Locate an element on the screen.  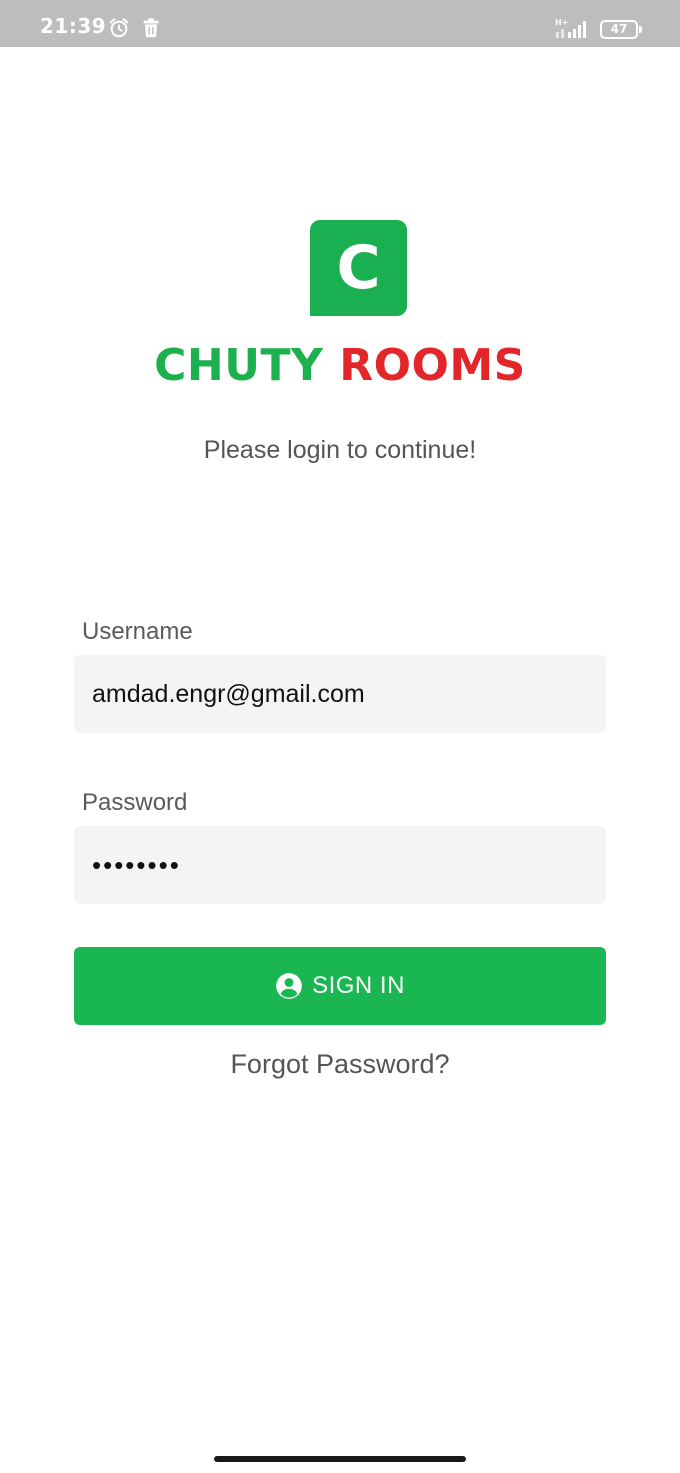
brand-name-part1: CHUTY is located at coordinates (239, 365).